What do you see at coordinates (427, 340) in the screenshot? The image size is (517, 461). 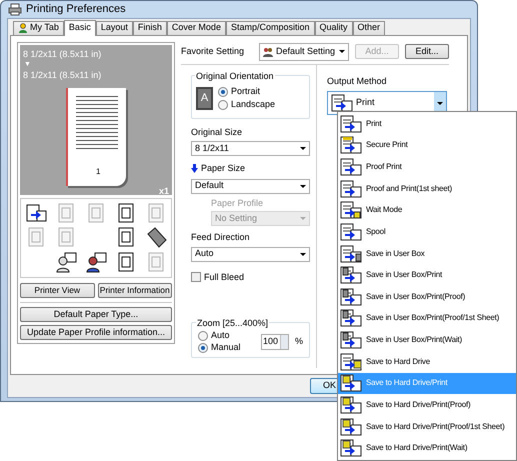 I see `output-method-option: Save in User Box/Print(Wait)` at bounding box center [427, 340].